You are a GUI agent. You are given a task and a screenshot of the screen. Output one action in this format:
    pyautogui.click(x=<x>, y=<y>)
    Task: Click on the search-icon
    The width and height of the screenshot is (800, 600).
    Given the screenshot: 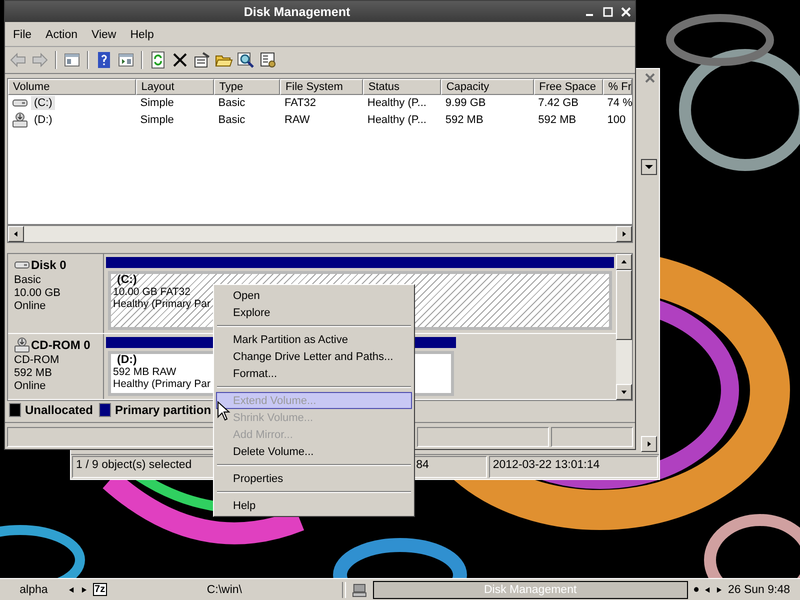 What is the action you would take?
    pyautogui.click(x=246, y=60)
    